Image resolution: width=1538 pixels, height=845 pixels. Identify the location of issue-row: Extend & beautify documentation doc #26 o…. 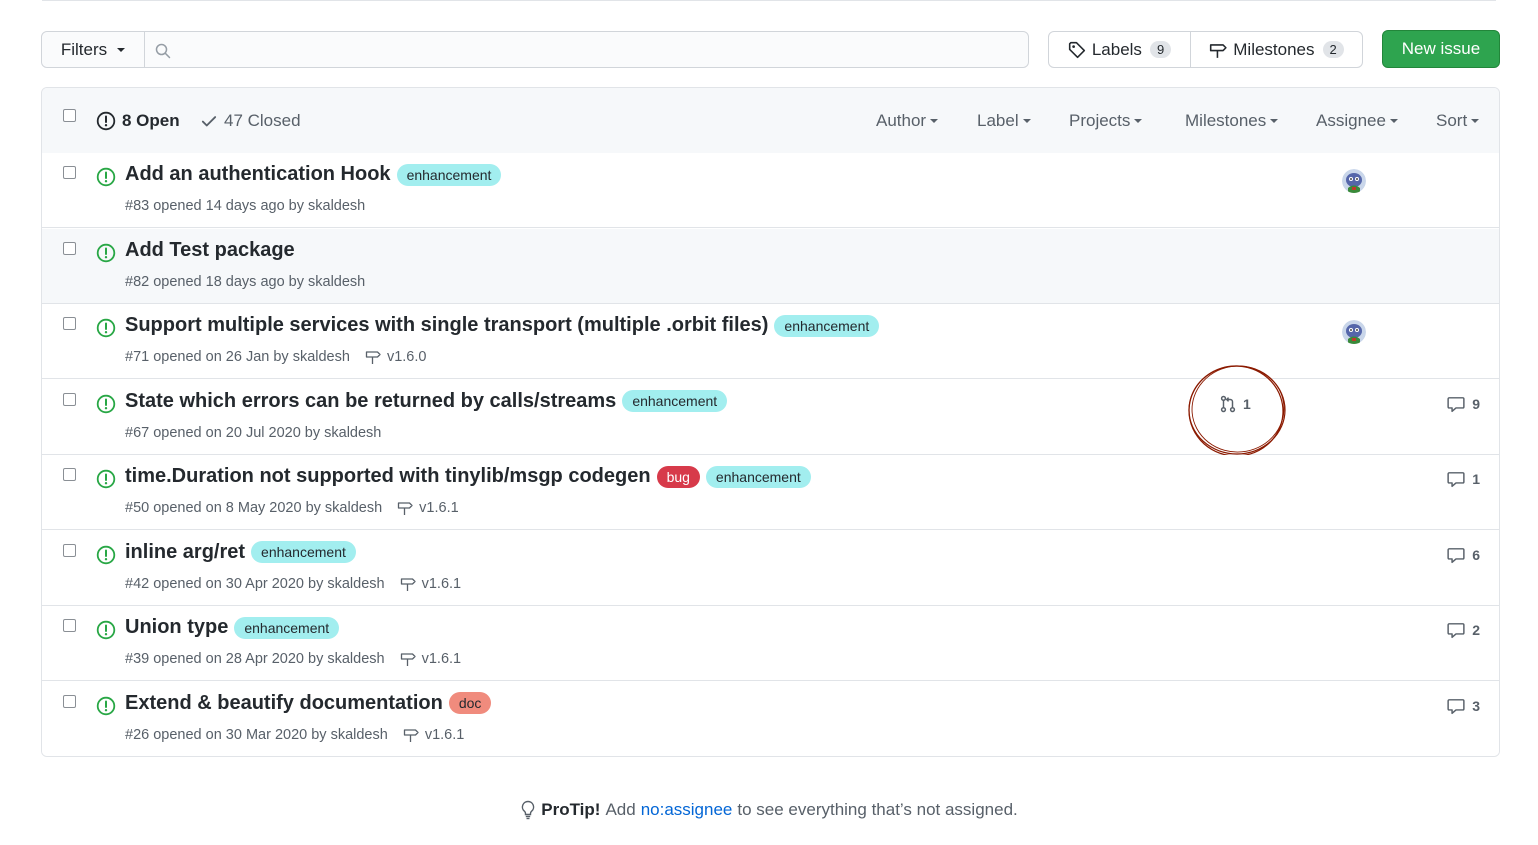
(770, 718).